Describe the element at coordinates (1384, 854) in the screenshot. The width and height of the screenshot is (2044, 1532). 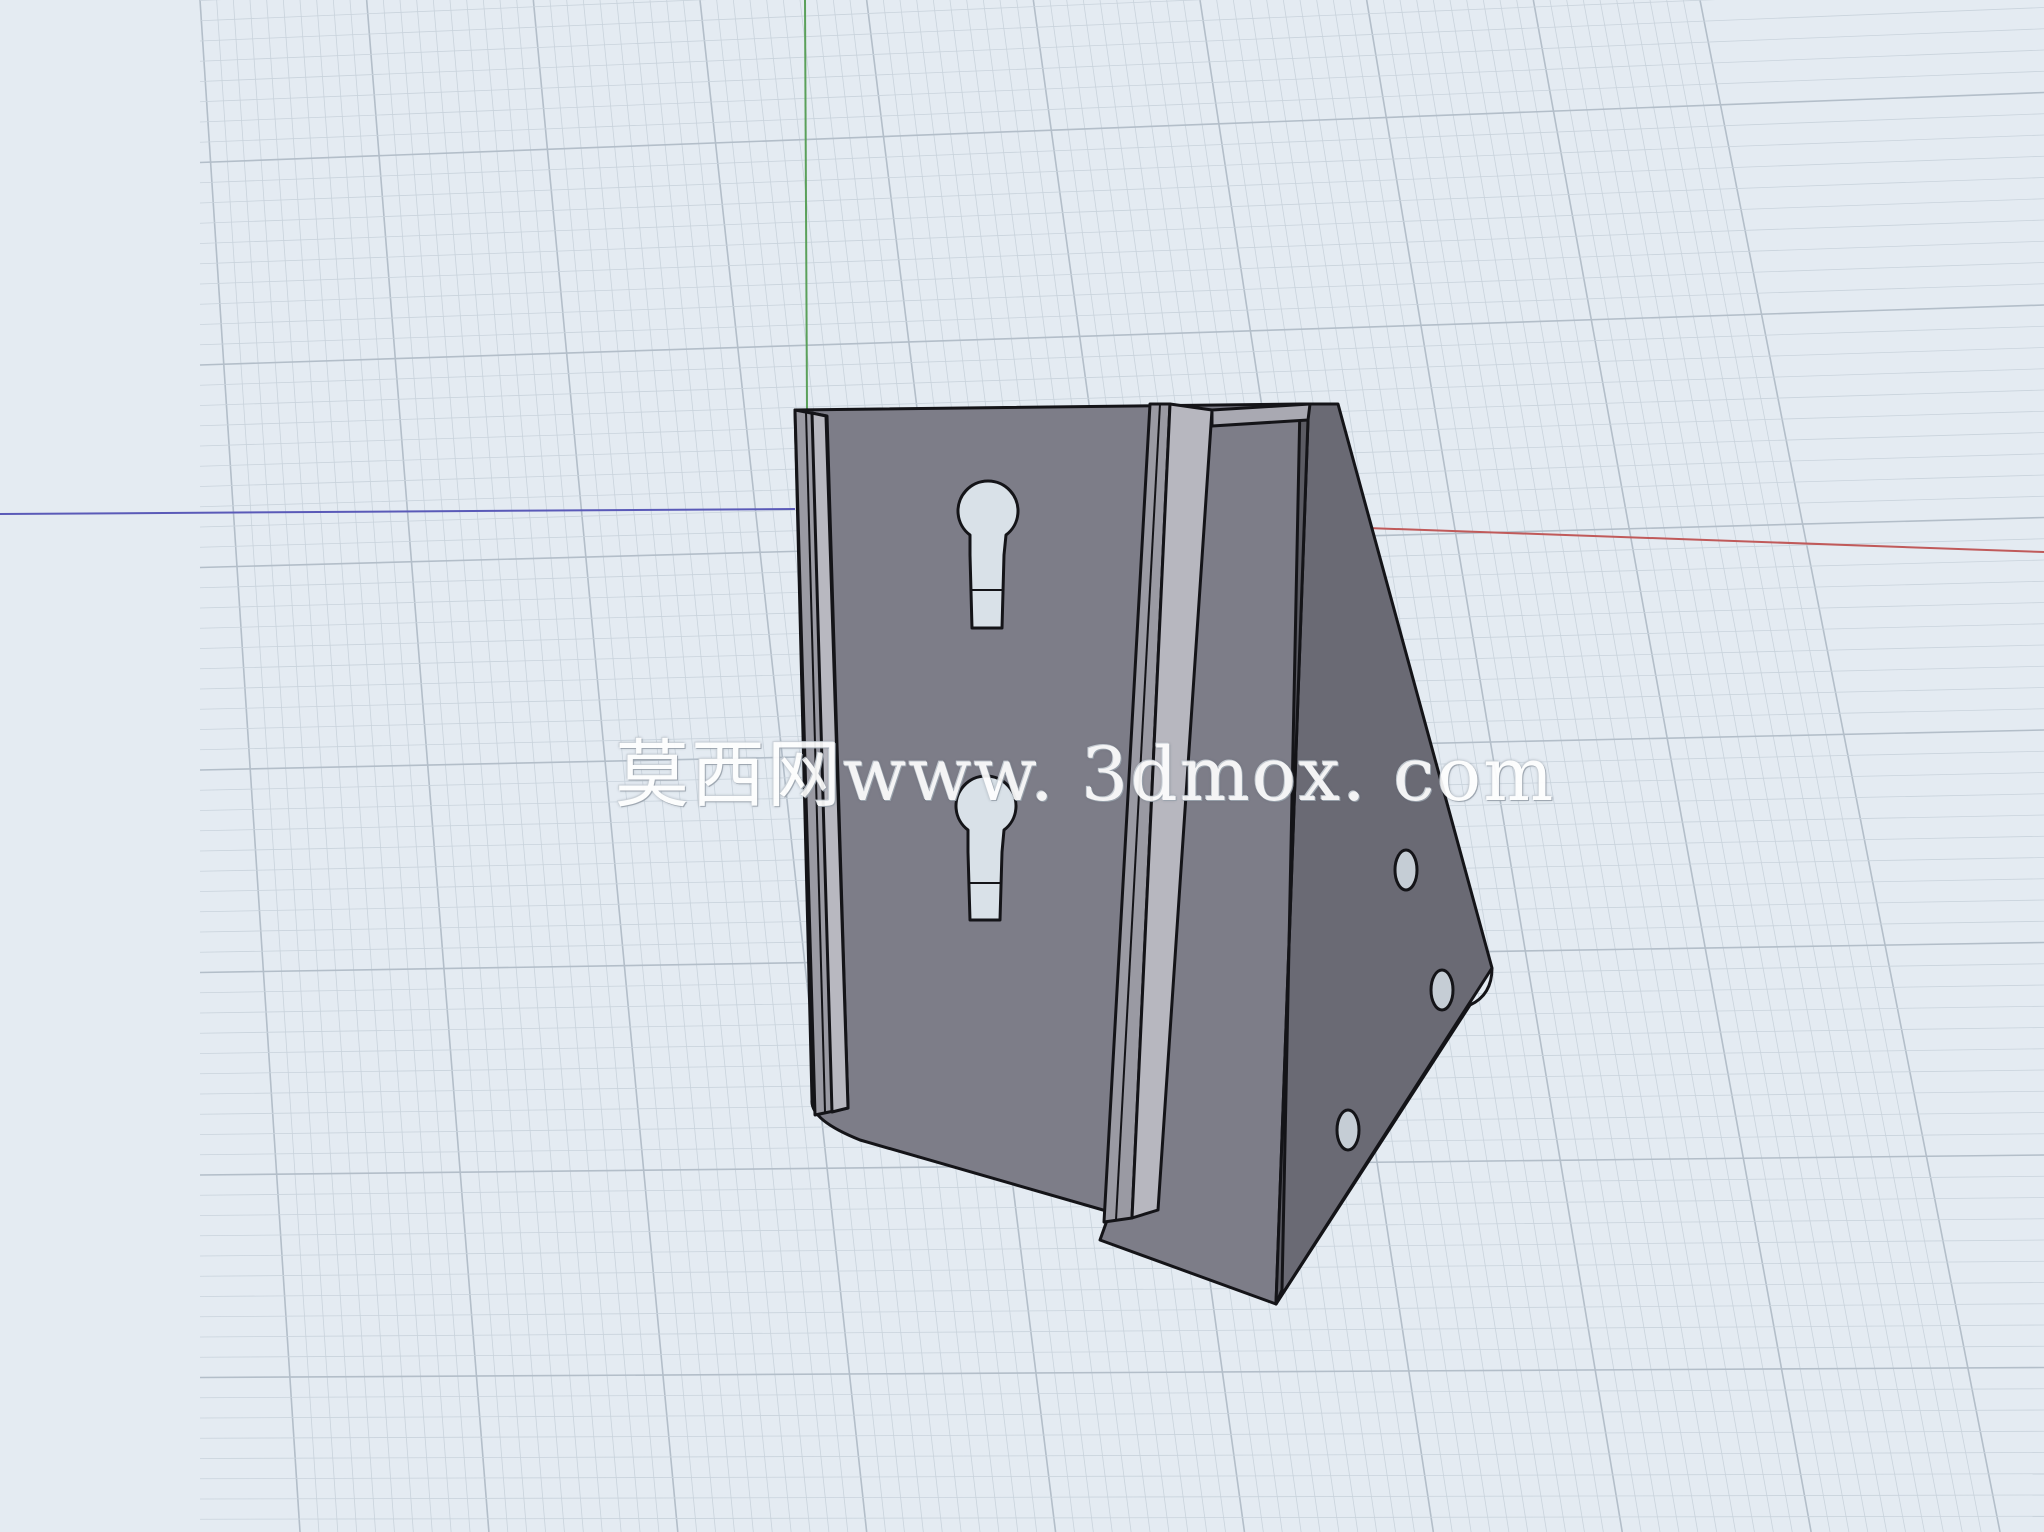
I see `gusset-face` at that location.